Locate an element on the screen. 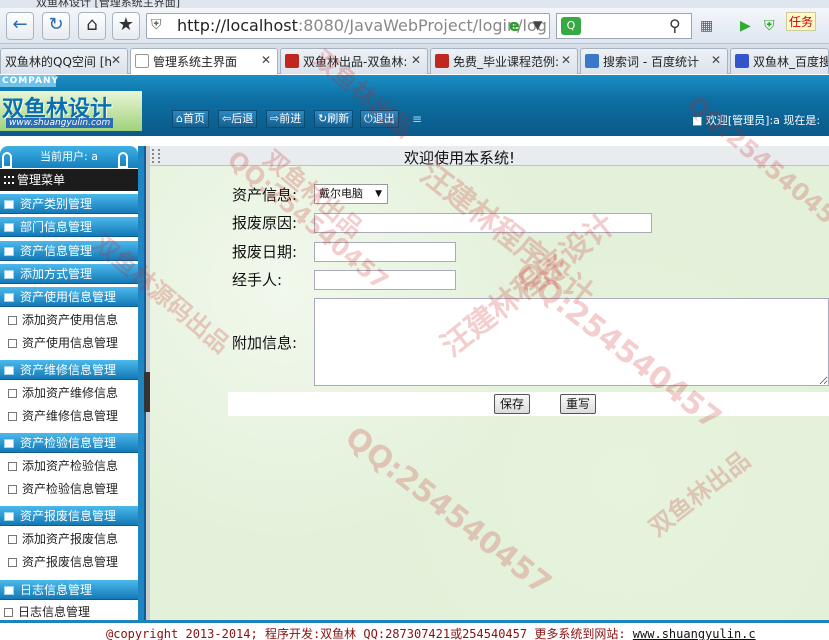 Image resolution: width=829 pixels, height=640 pixels. media-icon: ▶ is located at coordinates (745, 26).